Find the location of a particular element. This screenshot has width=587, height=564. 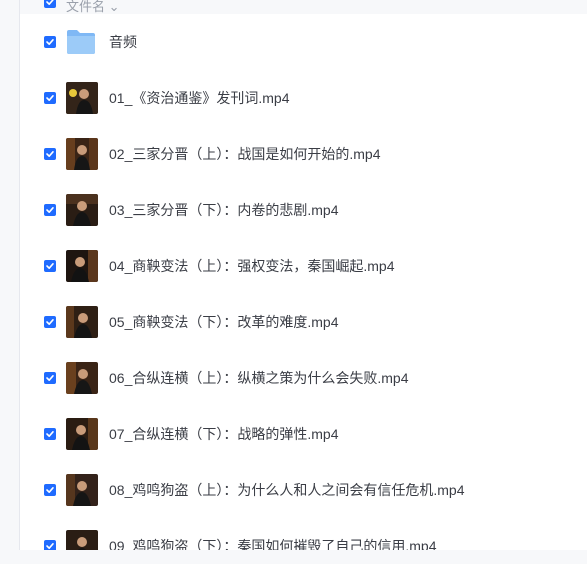

file-name: 07_合纵连横（下）：战略的弹性.mp4 is located at coordinates (223, 434).